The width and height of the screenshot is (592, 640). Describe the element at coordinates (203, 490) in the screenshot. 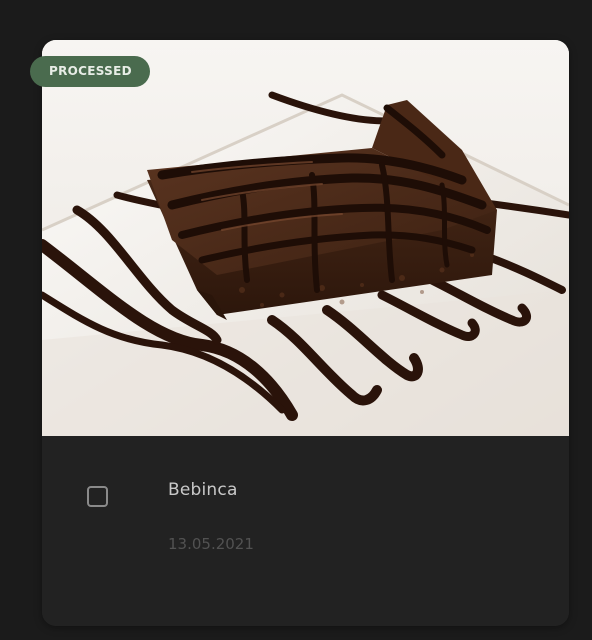

I see `dish-title: Bebinca` at that location.